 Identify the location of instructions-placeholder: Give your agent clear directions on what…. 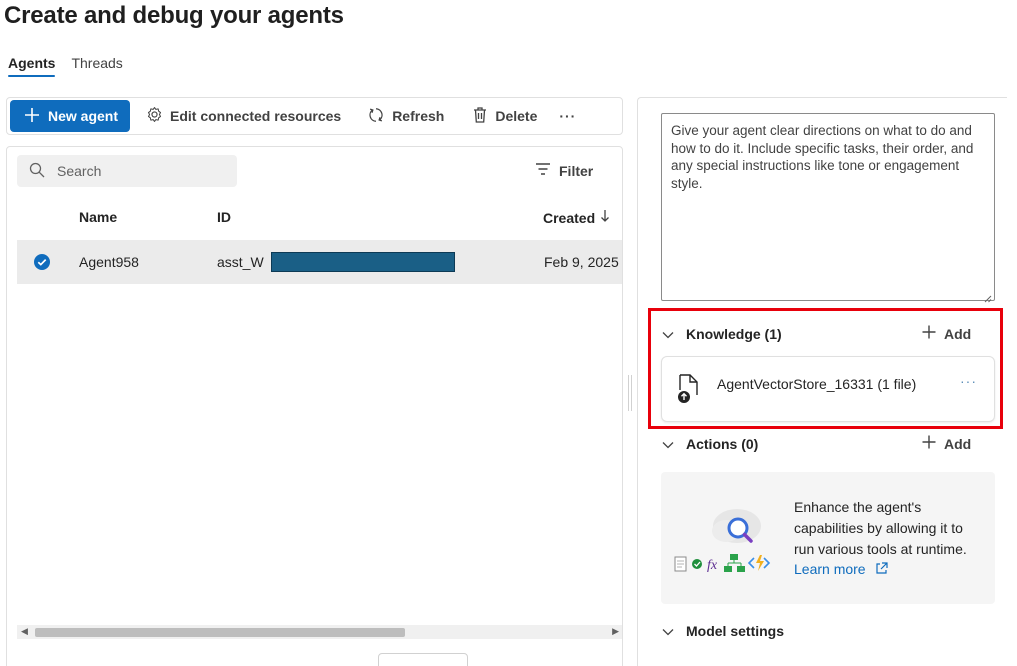
(822, 157).